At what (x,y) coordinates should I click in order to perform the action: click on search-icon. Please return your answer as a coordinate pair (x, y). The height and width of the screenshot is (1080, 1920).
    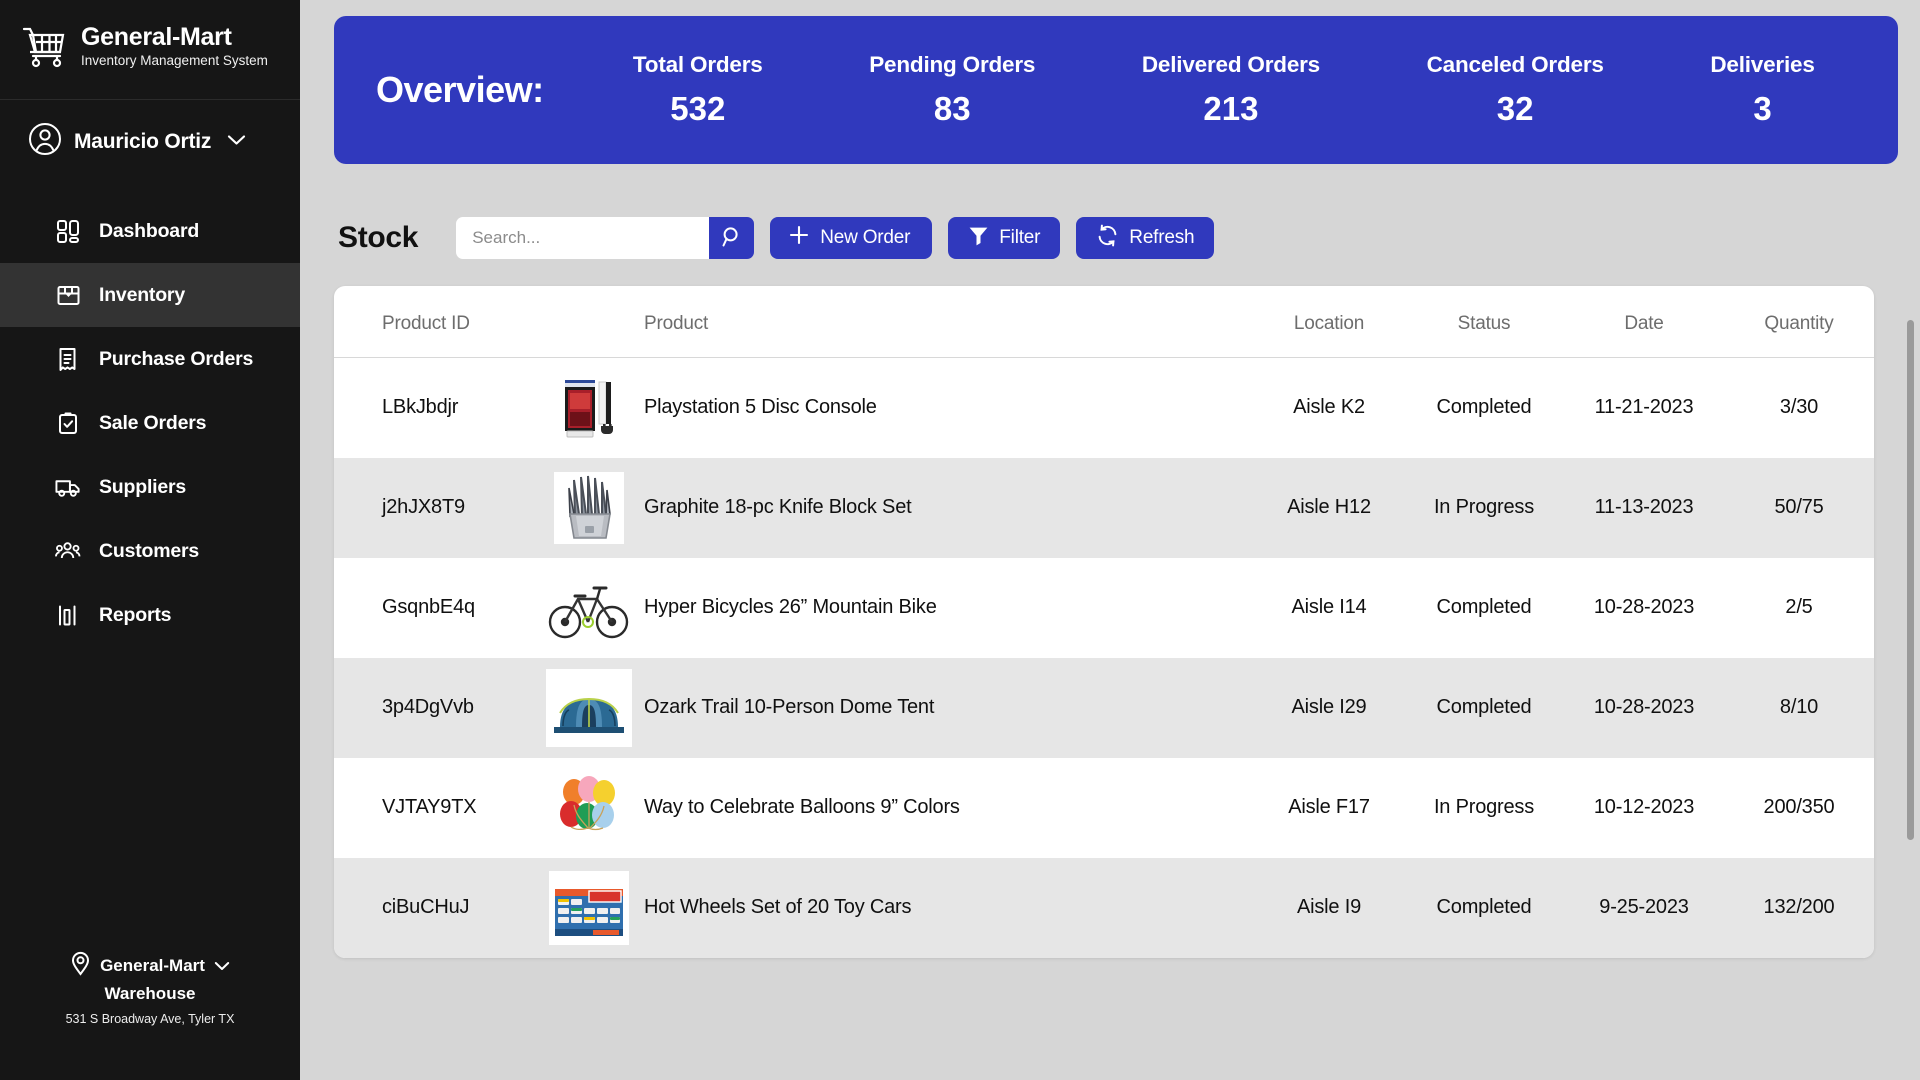
    Looking at the image, I should click on (732, 238).